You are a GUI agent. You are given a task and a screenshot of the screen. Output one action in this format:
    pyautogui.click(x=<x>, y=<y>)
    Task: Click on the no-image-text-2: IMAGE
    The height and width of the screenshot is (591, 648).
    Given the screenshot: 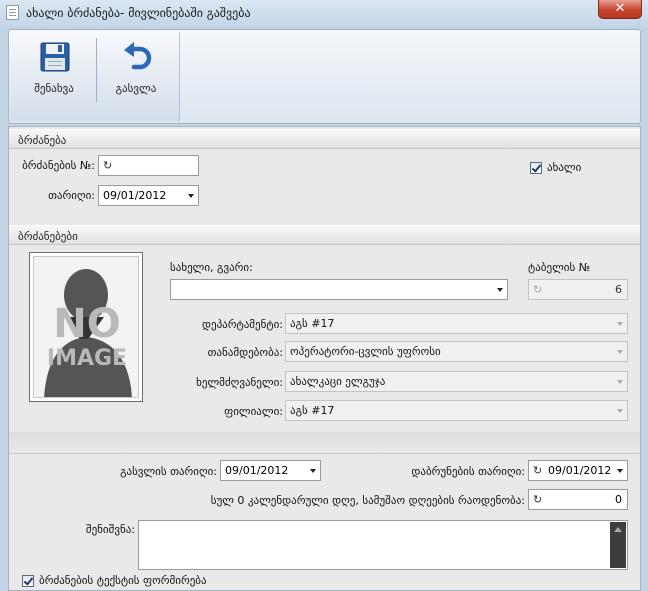 What is the action you would take?
    pyautogui.click(x=87, y=358)
    